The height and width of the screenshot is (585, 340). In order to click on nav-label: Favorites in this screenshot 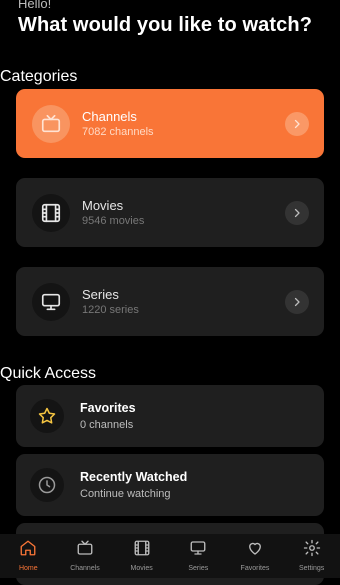, I will do `click(255, 568)`.